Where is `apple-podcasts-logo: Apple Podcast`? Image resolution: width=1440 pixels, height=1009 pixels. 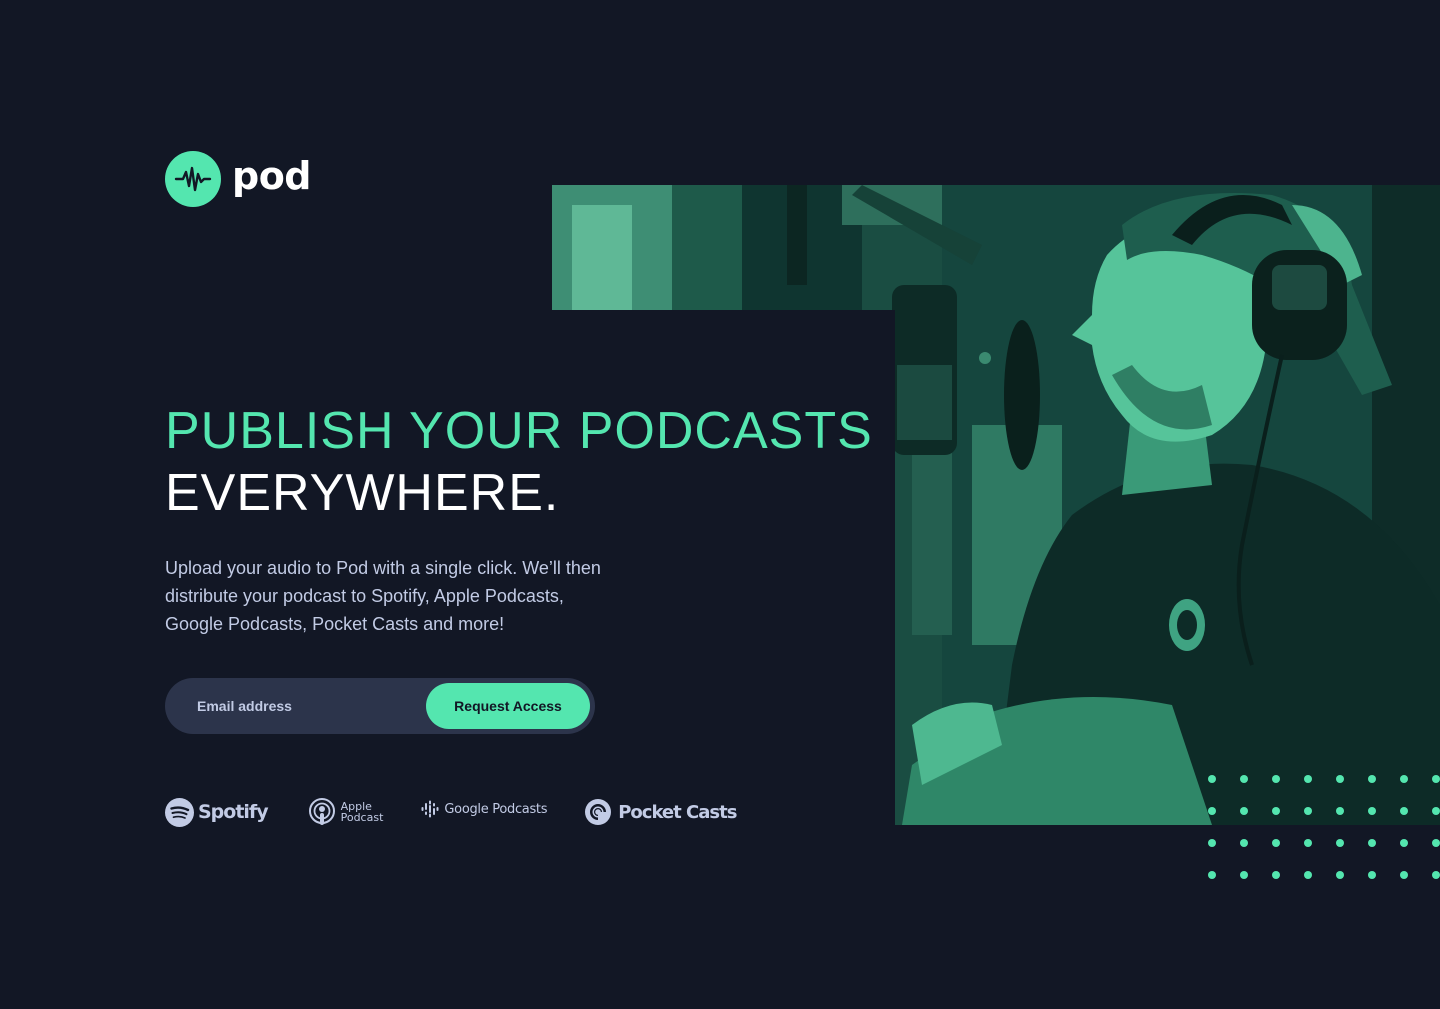
apple-podcasts-logo: Apple Podcast is located at coordinates (346, 812).